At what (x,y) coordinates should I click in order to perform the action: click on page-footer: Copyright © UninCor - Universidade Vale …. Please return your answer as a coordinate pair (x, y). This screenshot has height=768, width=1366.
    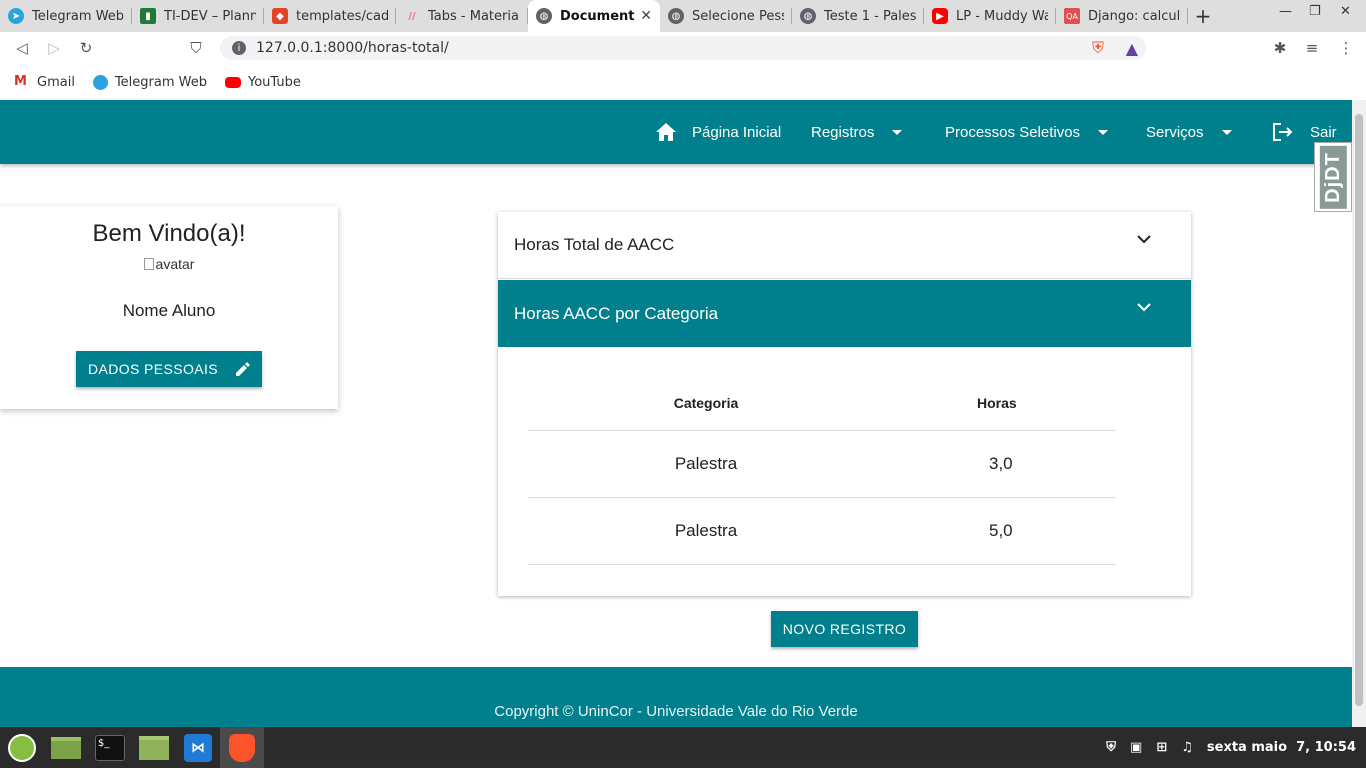
    Looking at the image, I should click on (676, 697).